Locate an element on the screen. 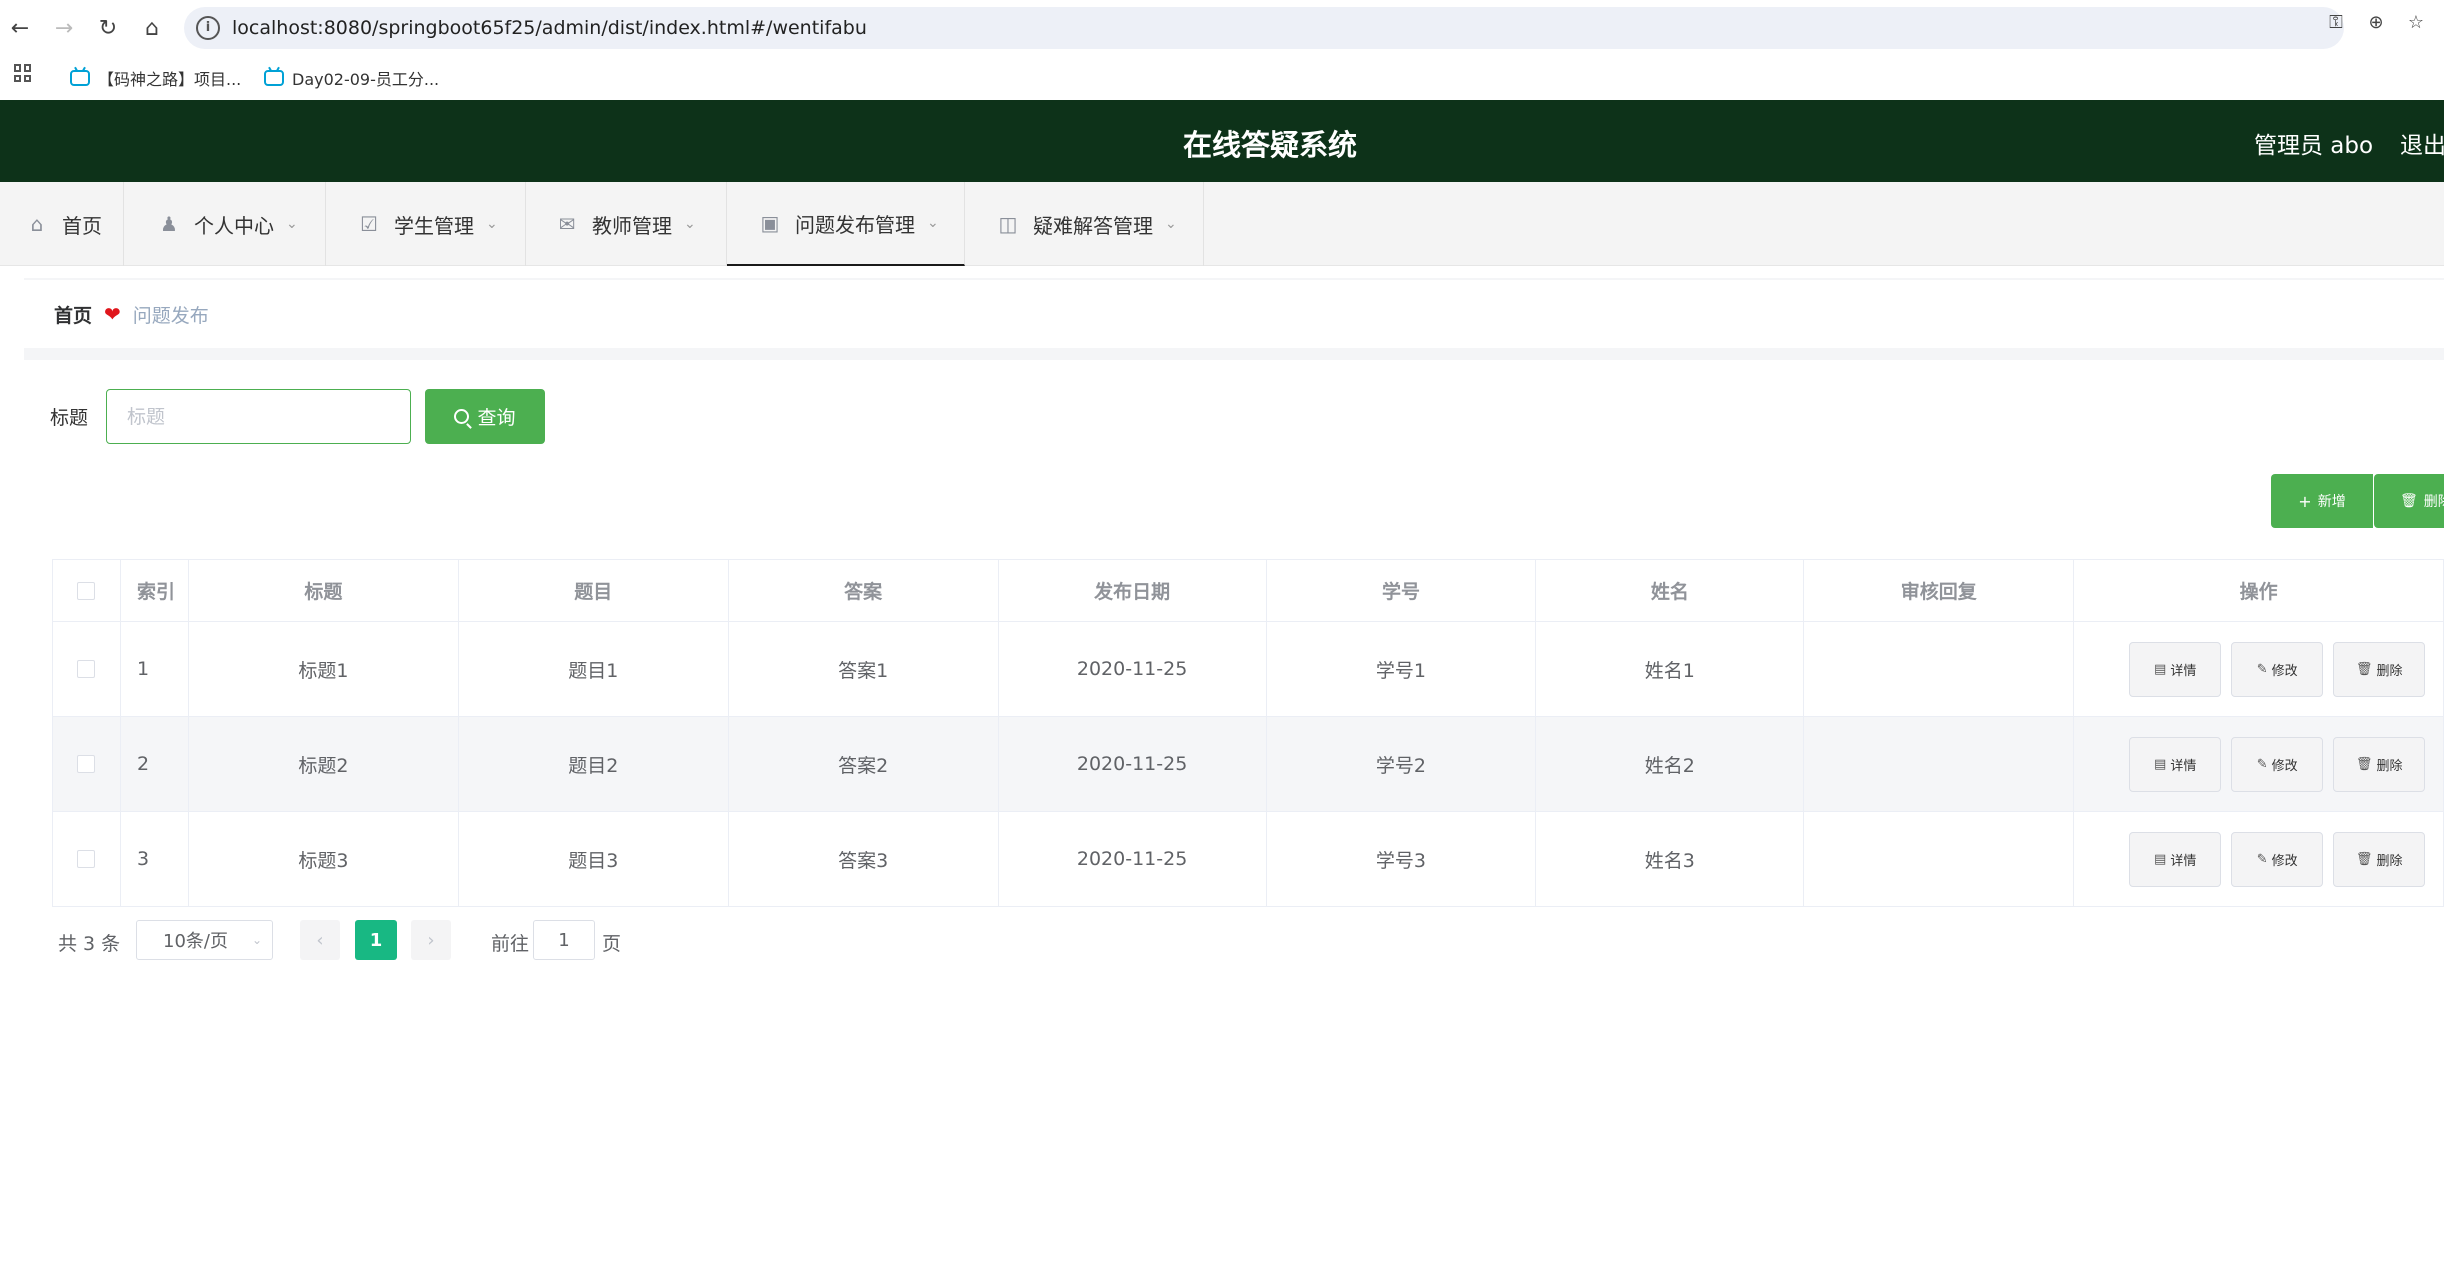  app-title: 在线答疑系统 is located at coordinates (1269, 145).